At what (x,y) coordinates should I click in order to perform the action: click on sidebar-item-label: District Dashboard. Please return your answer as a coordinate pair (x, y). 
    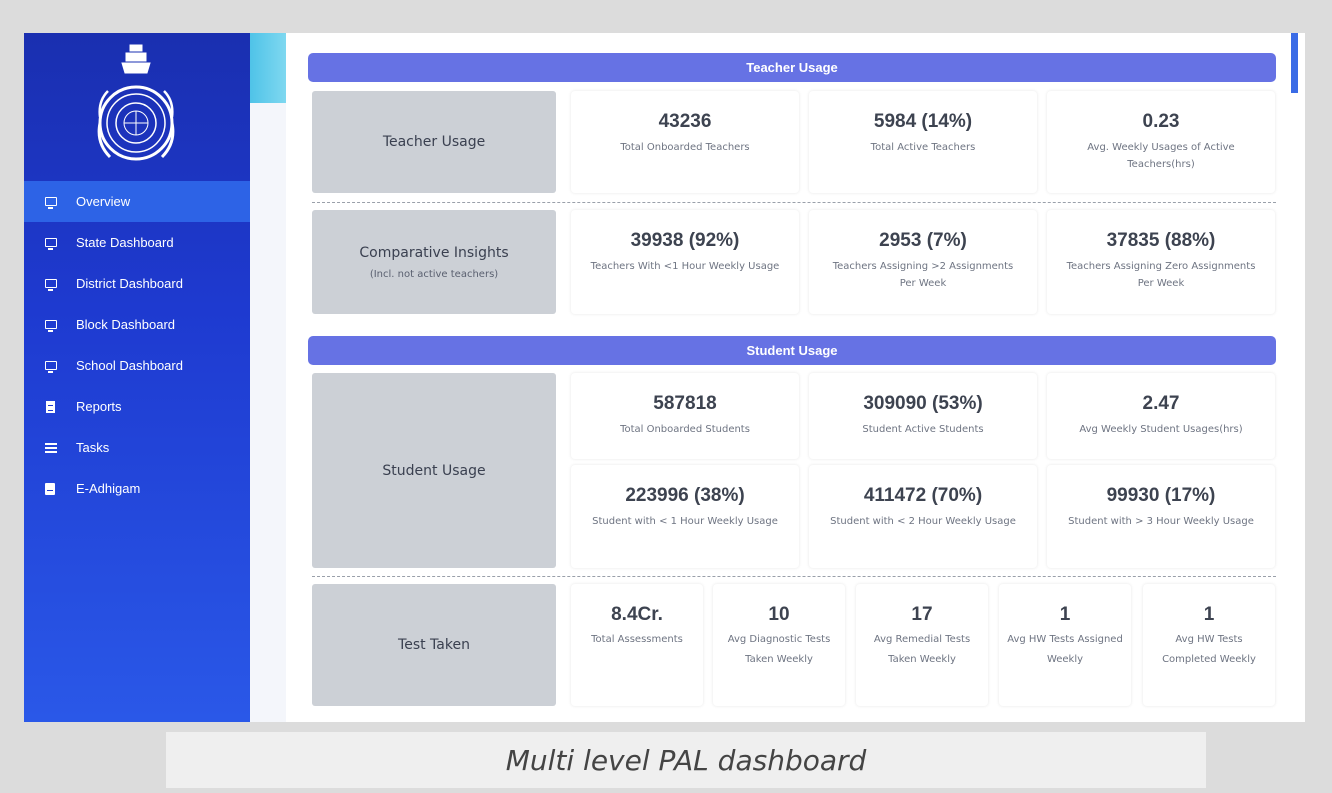
    Looking at the image, I should click on (129, 283).